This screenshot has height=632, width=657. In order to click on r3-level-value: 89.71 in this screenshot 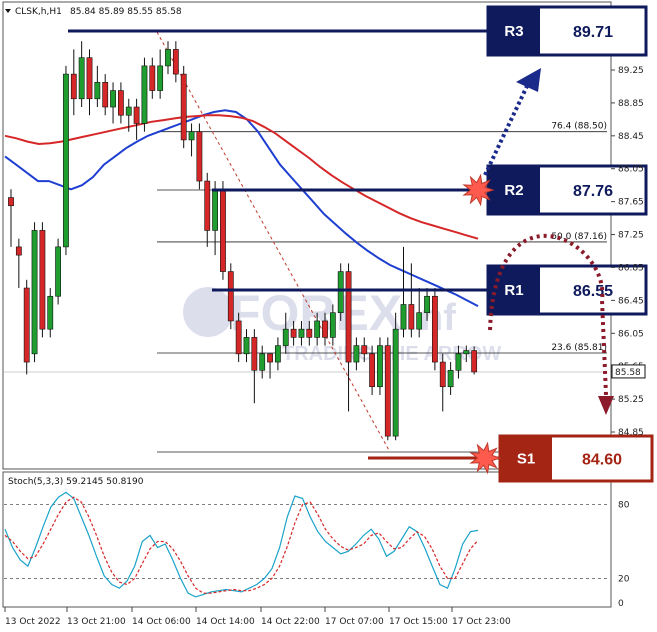, I will do `click(593, 32)`.